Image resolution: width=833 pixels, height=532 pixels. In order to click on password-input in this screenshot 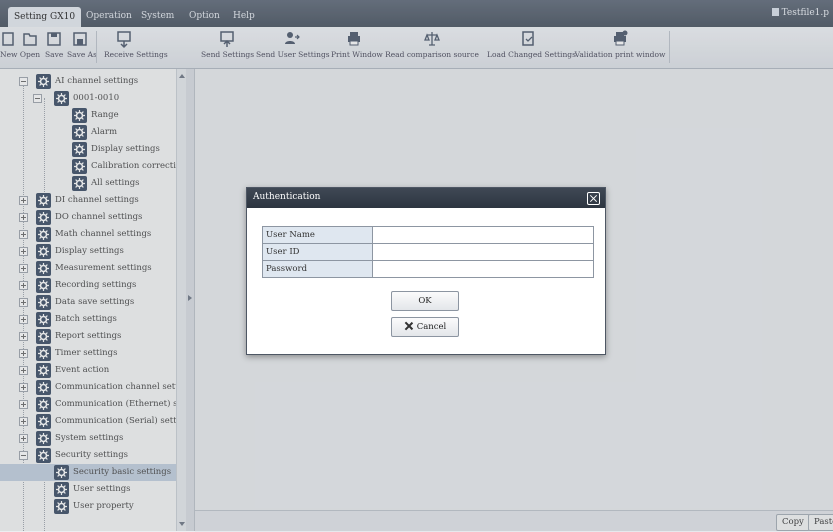, I will do `click(483, 269)`.